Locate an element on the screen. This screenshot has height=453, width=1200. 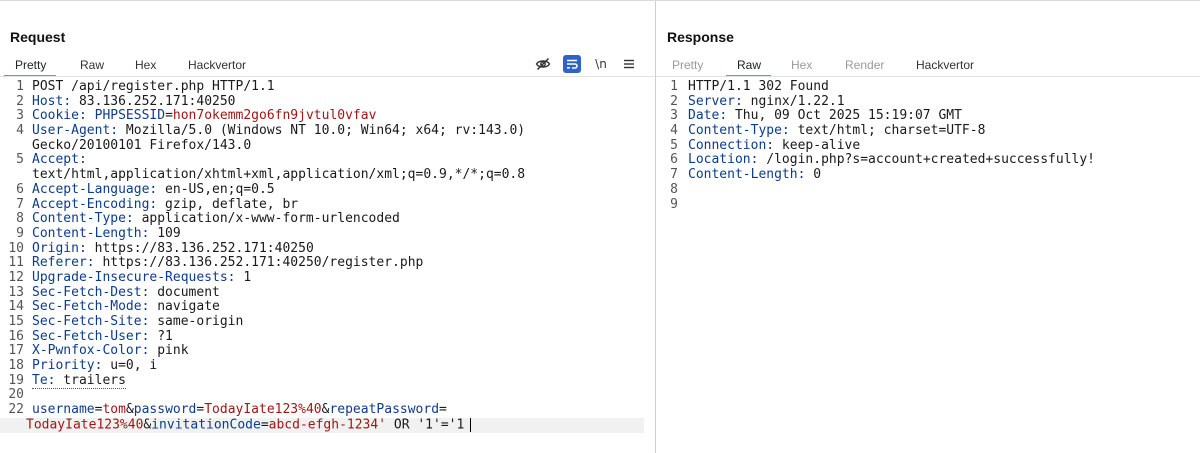
code-line: 12 Upgrade-Insecure-Requests: 1 is located at coordinates (327, 278).